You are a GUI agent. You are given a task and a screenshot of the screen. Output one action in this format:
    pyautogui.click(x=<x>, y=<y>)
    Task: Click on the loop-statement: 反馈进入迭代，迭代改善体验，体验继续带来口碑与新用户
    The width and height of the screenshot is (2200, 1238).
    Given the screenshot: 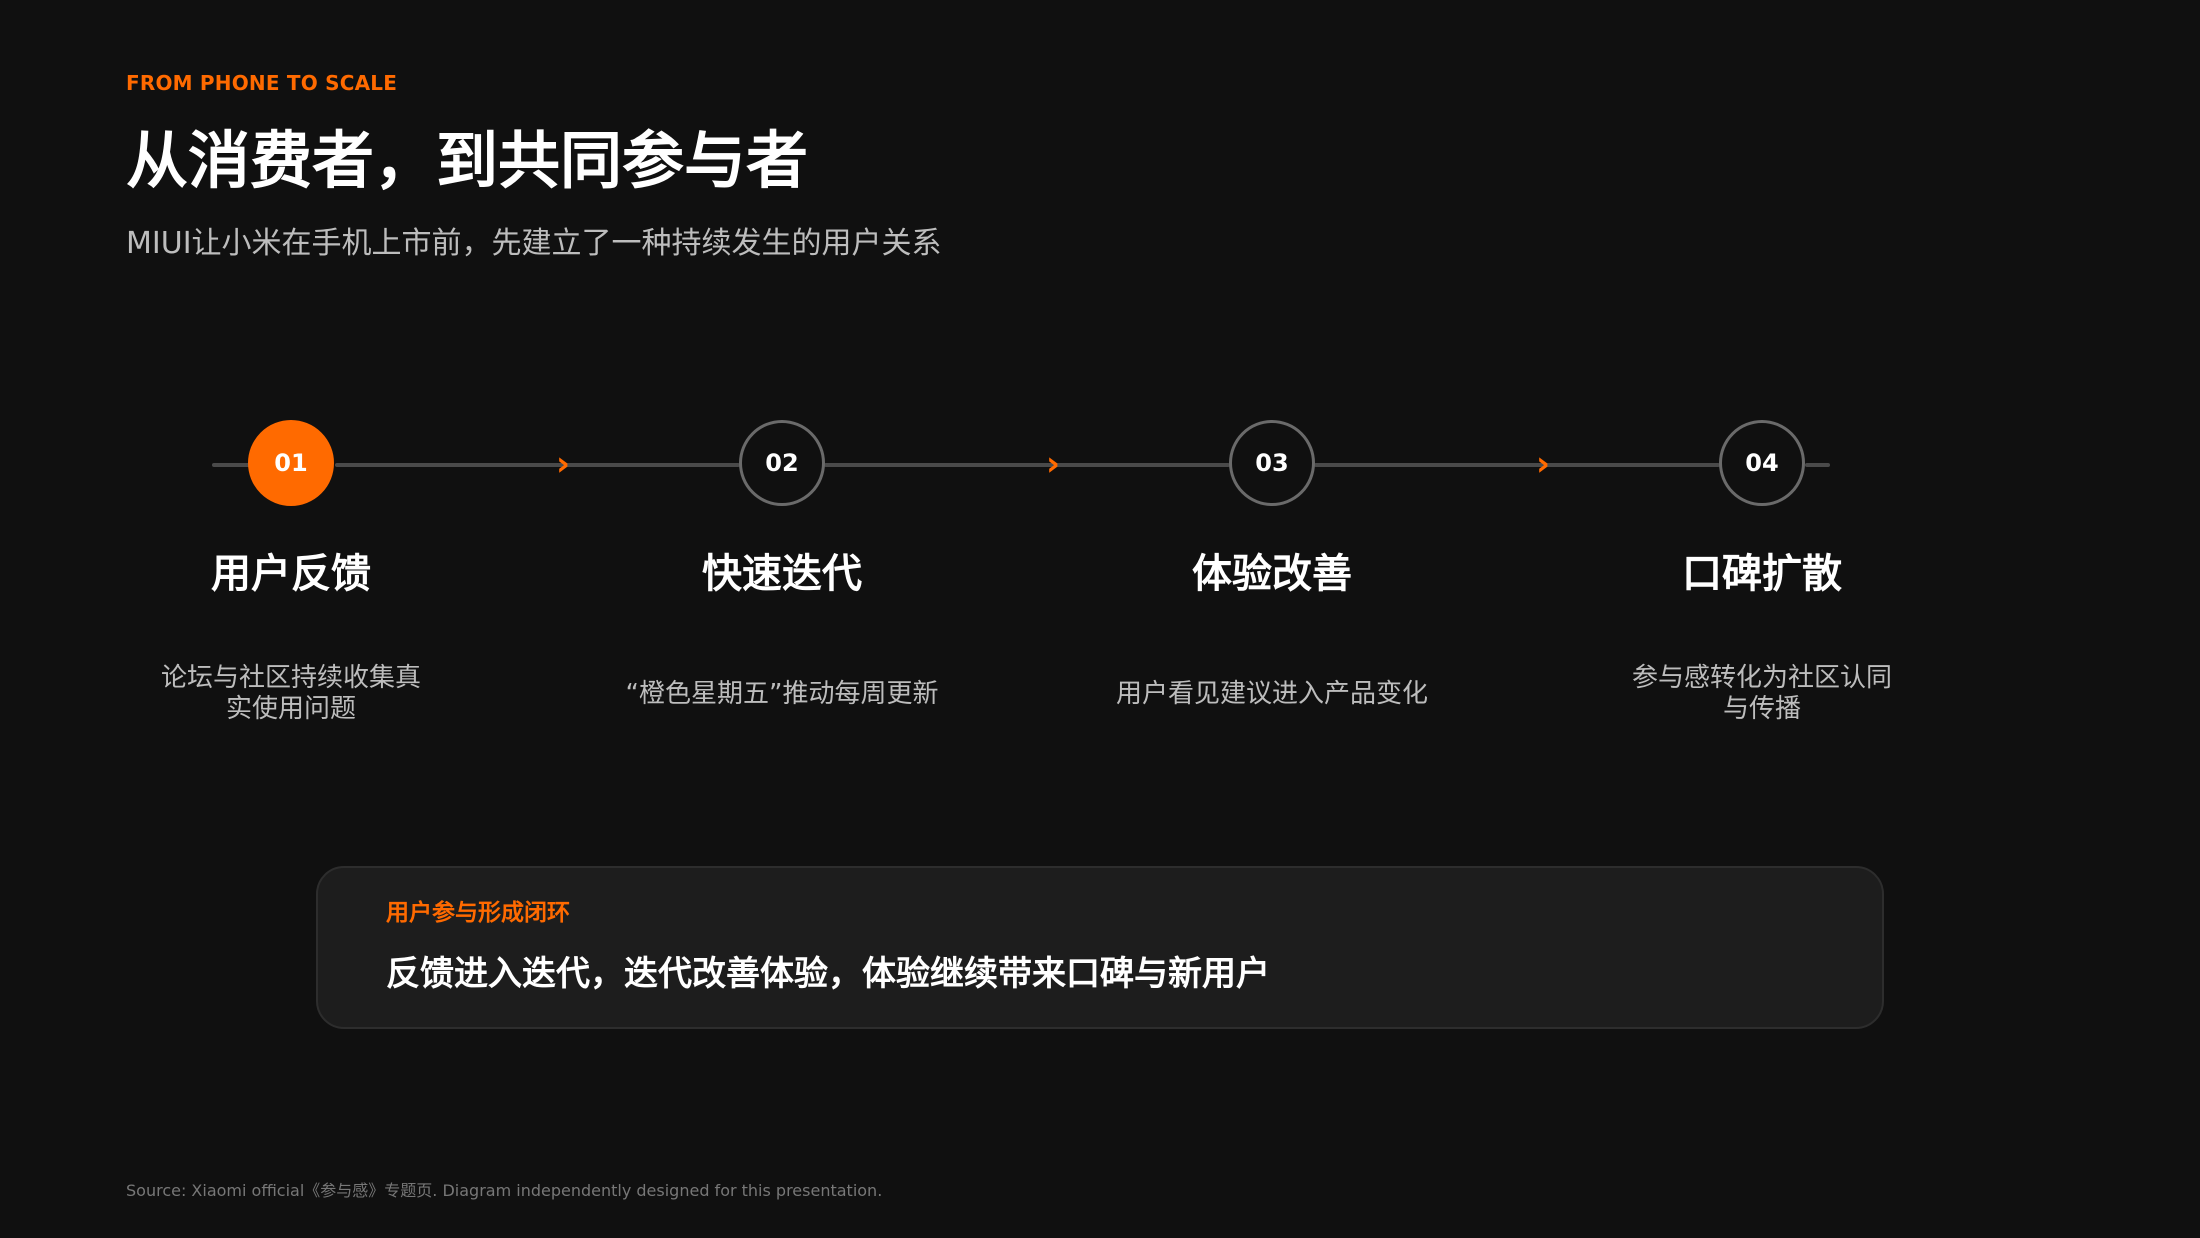 What is the action you would take?
    pyautogui.click(x=828, y=974)
    